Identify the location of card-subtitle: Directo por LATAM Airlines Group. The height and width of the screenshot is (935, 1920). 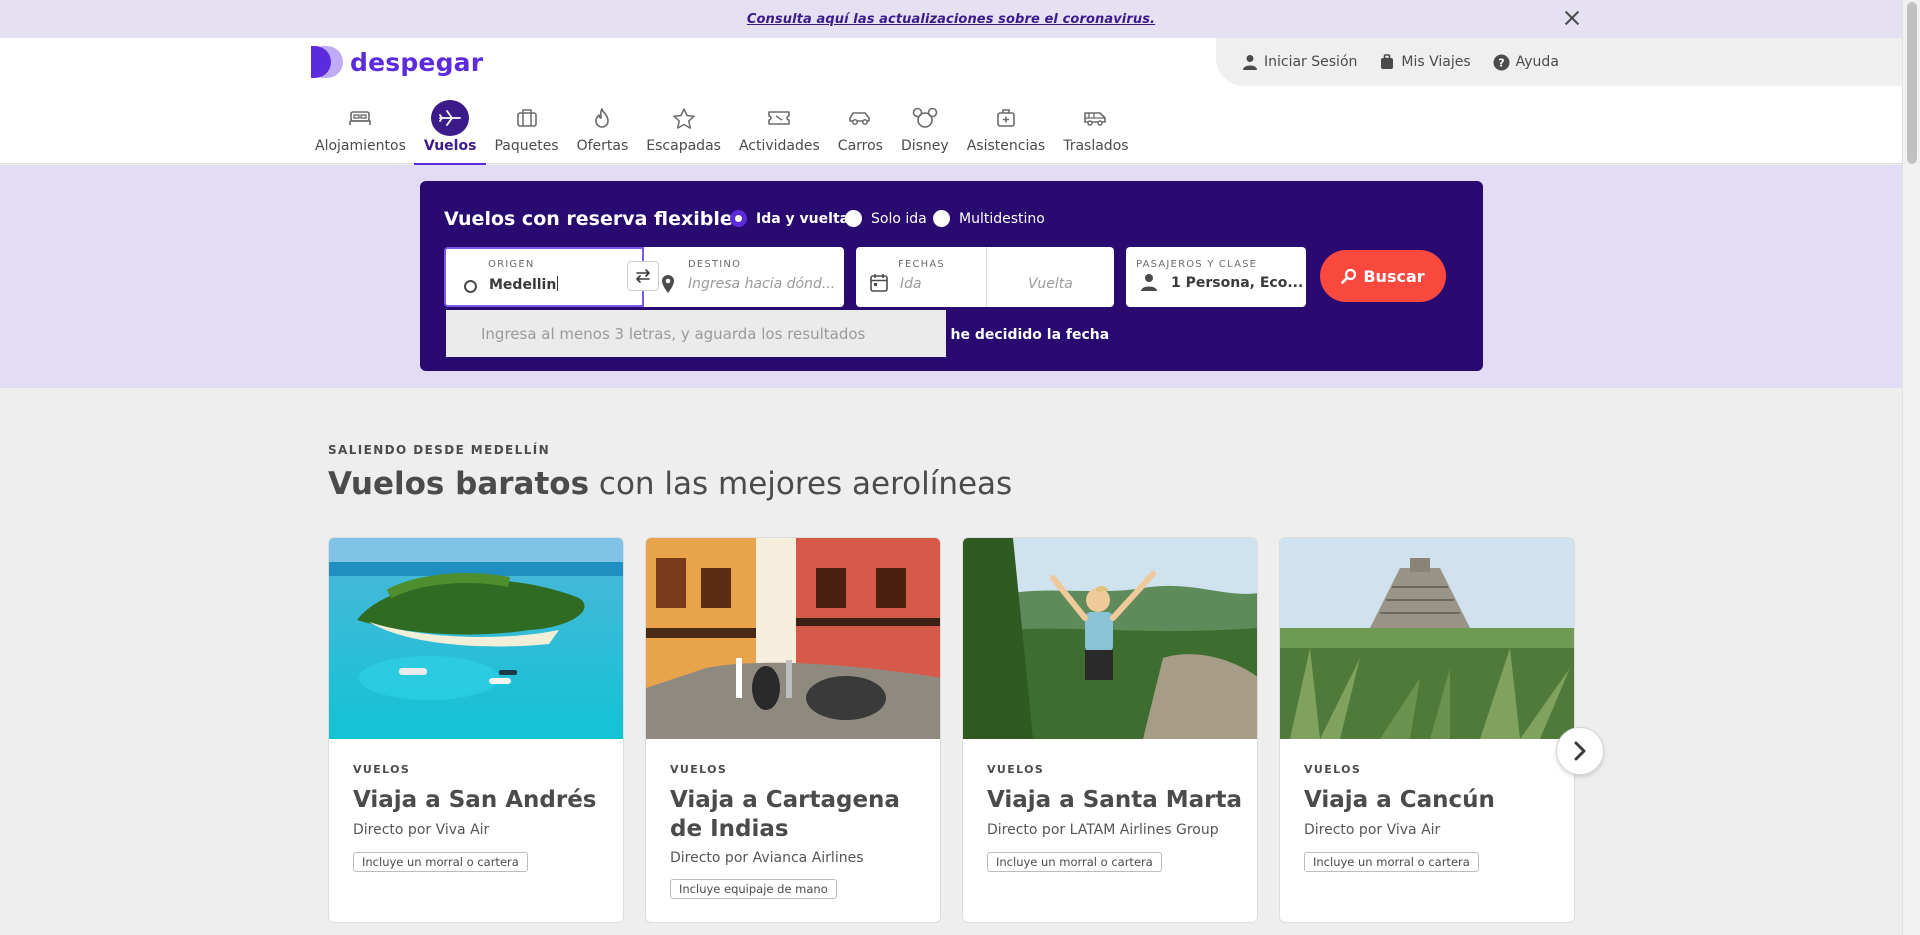
(1103, 830).